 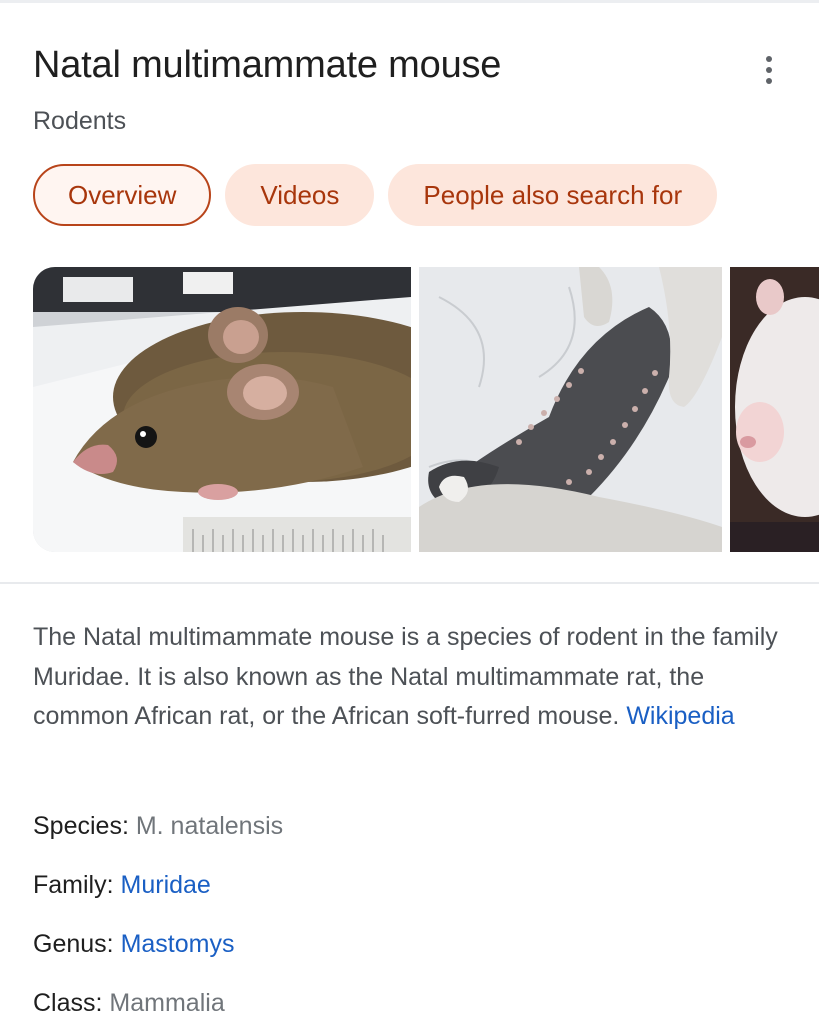 I want to click on fact-genus: Genus: Mastomys, so click(x=133, y=944).